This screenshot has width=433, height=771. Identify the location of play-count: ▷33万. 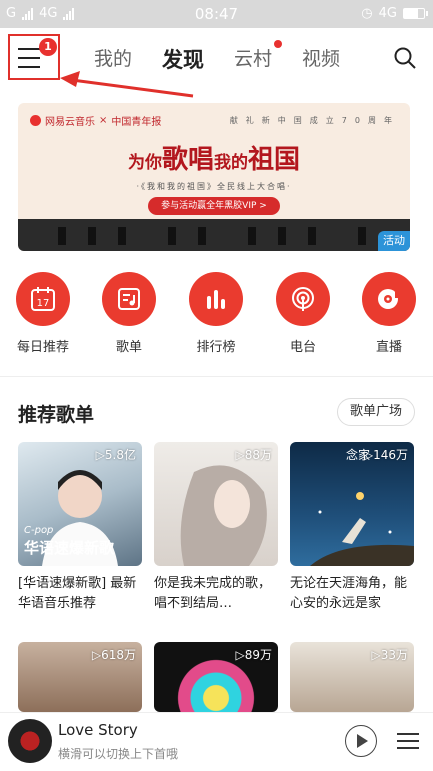
(390, 655).